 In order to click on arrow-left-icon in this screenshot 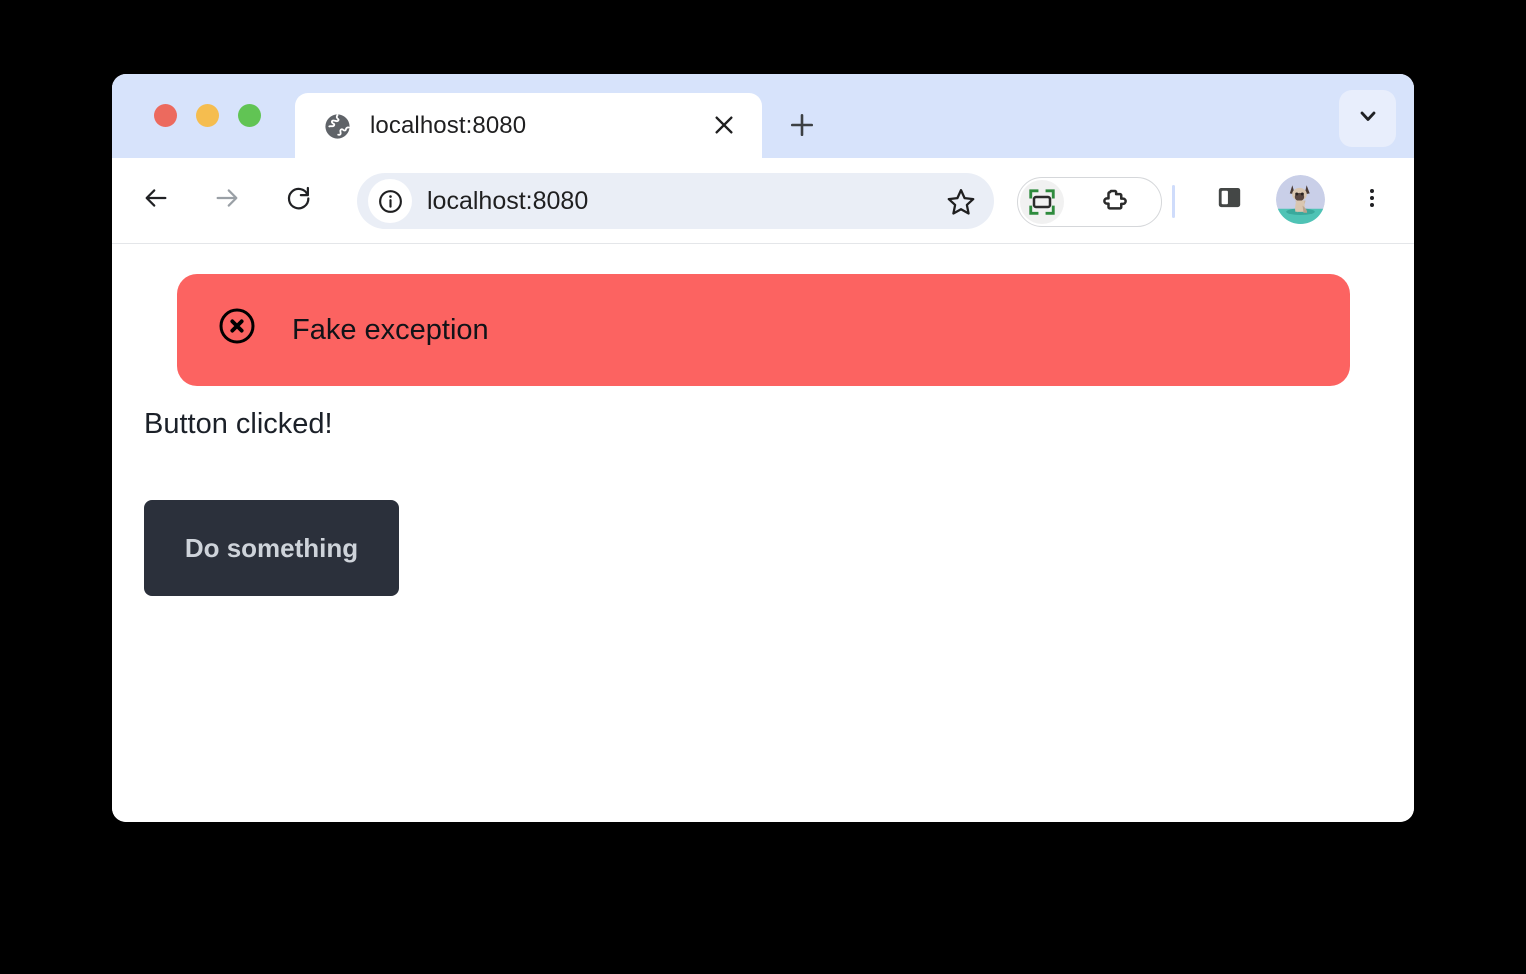, I will do `click(156, 200)`.